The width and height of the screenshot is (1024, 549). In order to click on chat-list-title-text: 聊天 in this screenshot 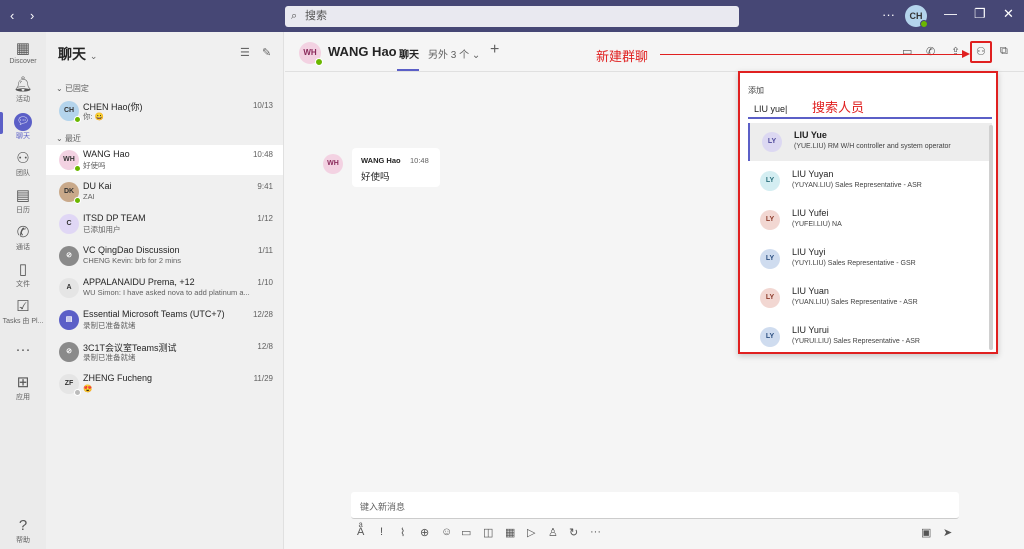, I will do `click(72, 54)`.